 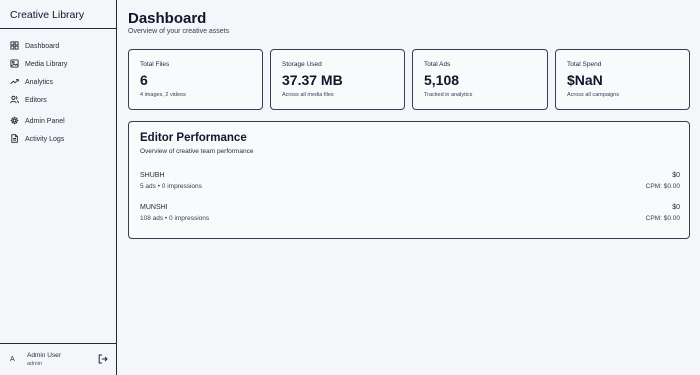 What do you see at coordinates (46, 64) in the screenshot?
I see `sidebar-item-label: Media Library` at bounding box center [46, 64].